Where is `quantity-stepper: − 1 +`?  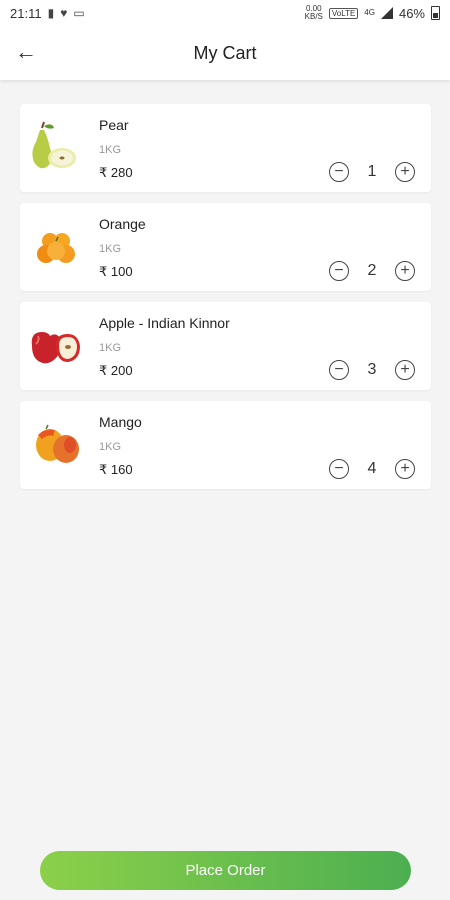 quantity-stepper: − 1 + is located at coordinates (372, 172).